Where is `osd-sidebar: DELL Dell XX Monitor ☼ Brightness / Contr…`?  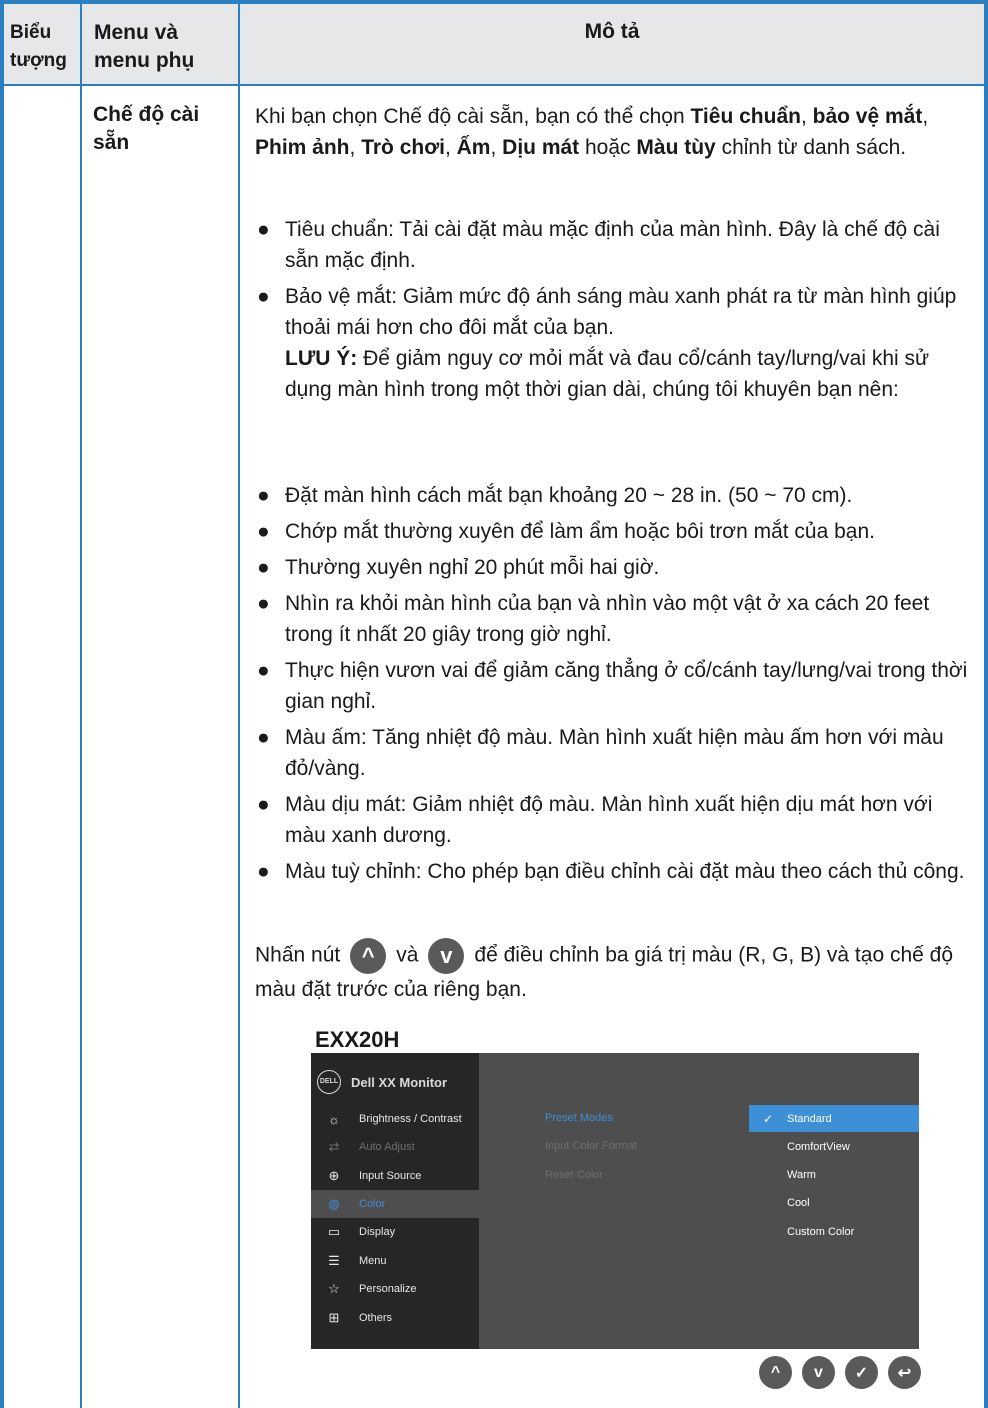 osd-sidebar: DELL Dell XX Monitor ☼ Brightness / Contr… is located at coordinates (395, 1201).